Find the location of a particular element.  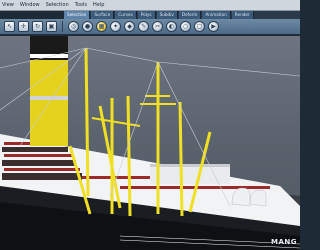

tab-render: Render is located at coordinates (242, 15).